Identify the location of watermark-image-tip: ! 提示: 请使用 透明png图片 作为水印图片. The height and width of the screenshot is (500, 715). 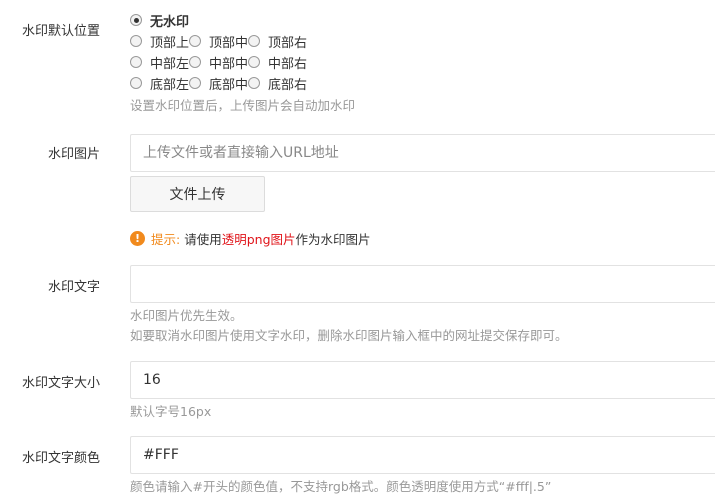
(250, 238).